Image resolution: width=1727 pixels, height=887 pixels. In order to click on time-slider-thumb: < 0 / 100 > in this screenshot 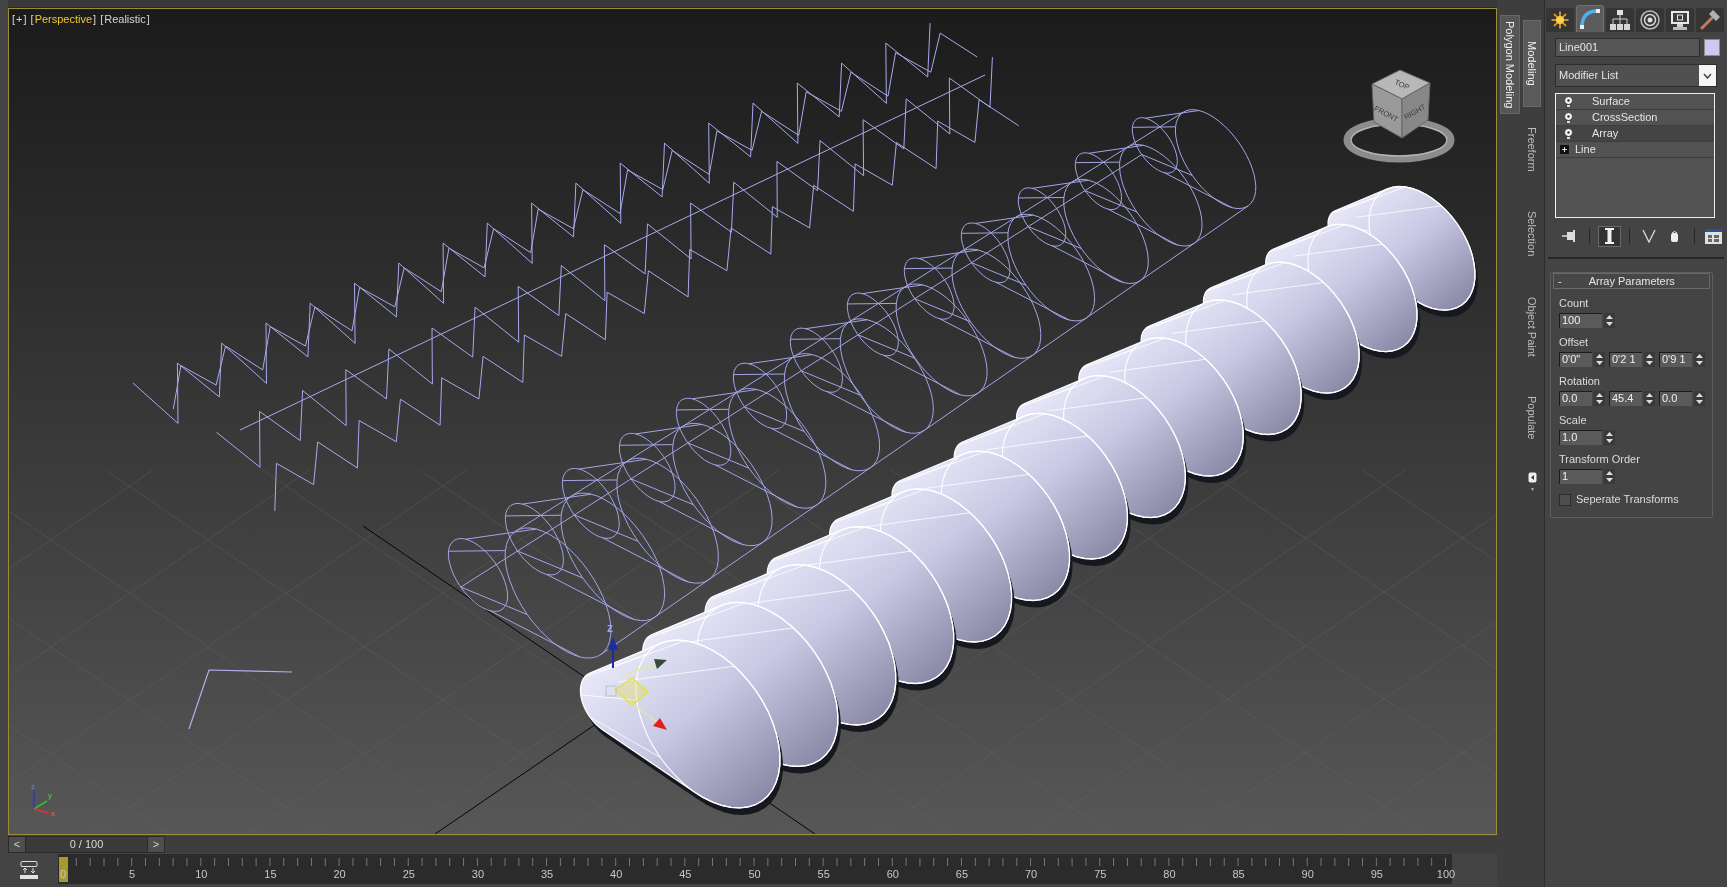, I will do `click(86, 844)`.